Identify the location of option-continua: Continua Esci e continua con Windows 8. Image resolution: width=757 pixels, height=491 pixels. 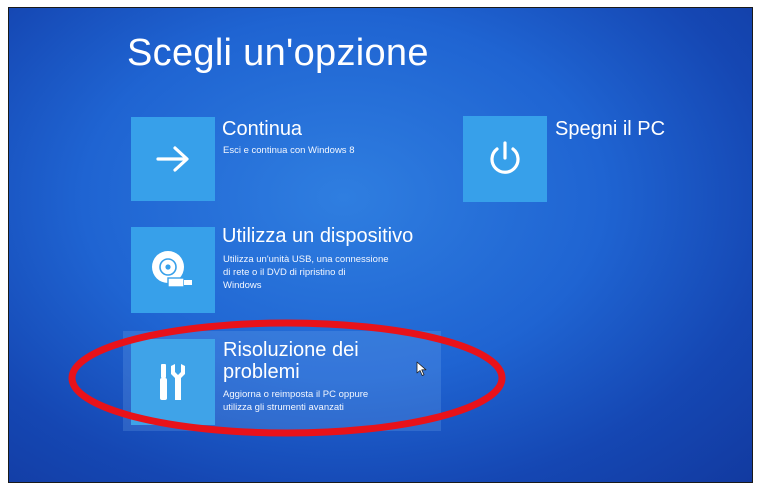
(276, 161).